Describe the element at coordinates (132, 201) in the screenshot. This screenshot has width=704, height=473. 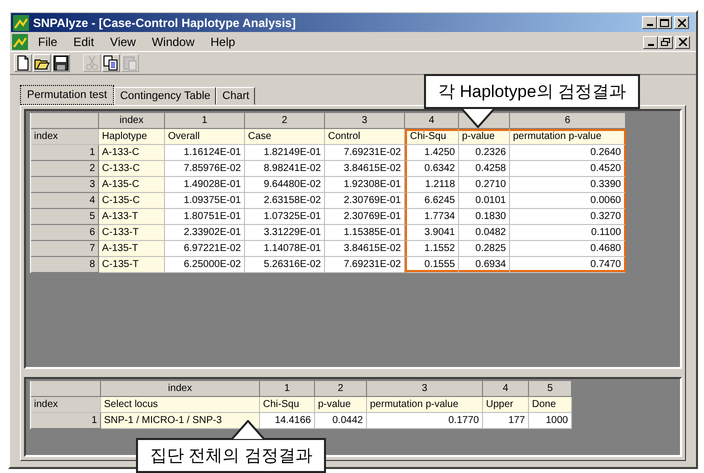
I see `table-cell: C-135-C` at that location.